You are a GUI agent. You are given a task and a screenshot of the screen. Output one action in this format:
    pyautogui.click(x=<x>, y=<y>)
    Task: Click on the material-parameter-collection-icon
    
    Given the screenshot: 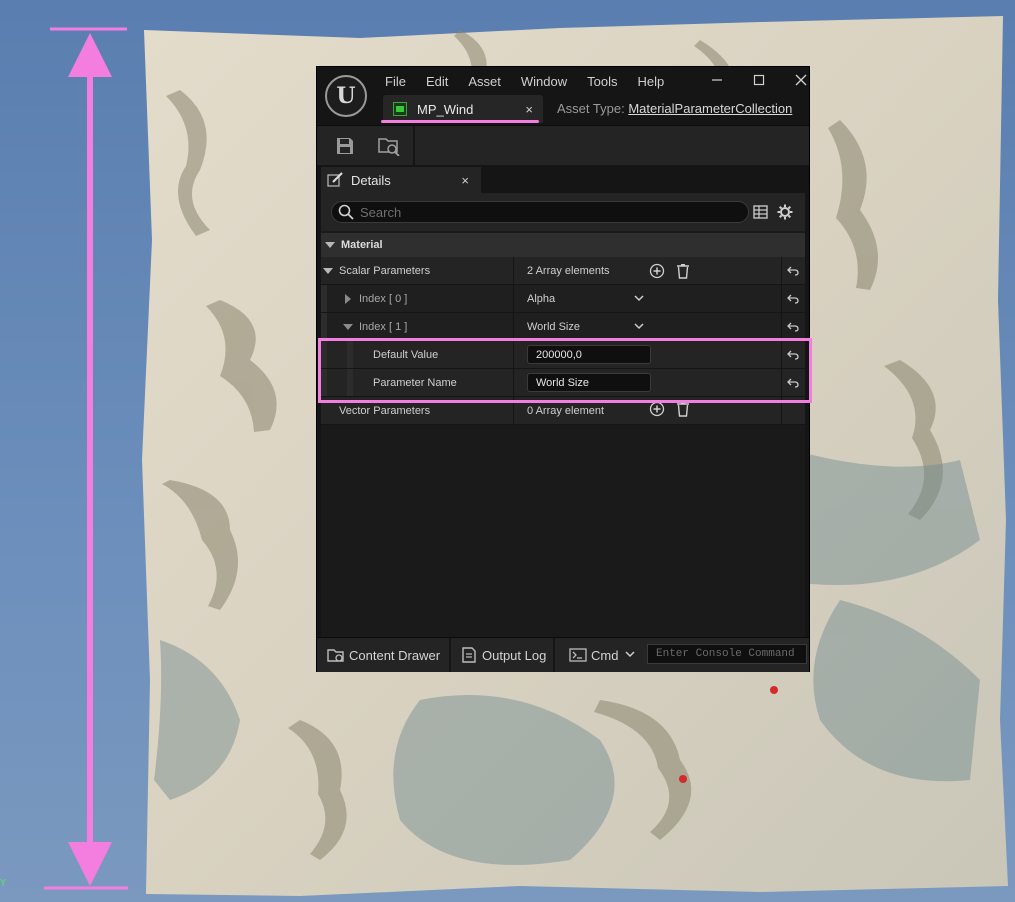 What is the action you would take?
    pyautogui.click(x=400, y=109)
    